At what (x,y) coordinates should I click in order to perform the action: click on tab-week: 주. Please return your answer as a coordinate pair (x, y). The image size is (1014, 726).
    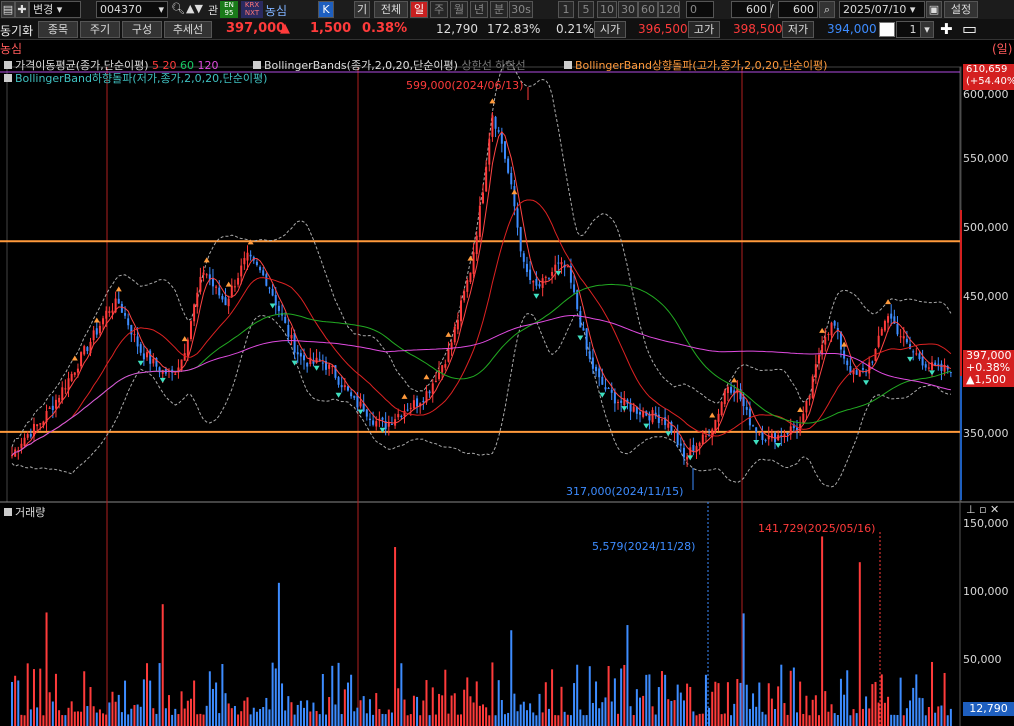
    Looking at the image, I should click on (439, 9).